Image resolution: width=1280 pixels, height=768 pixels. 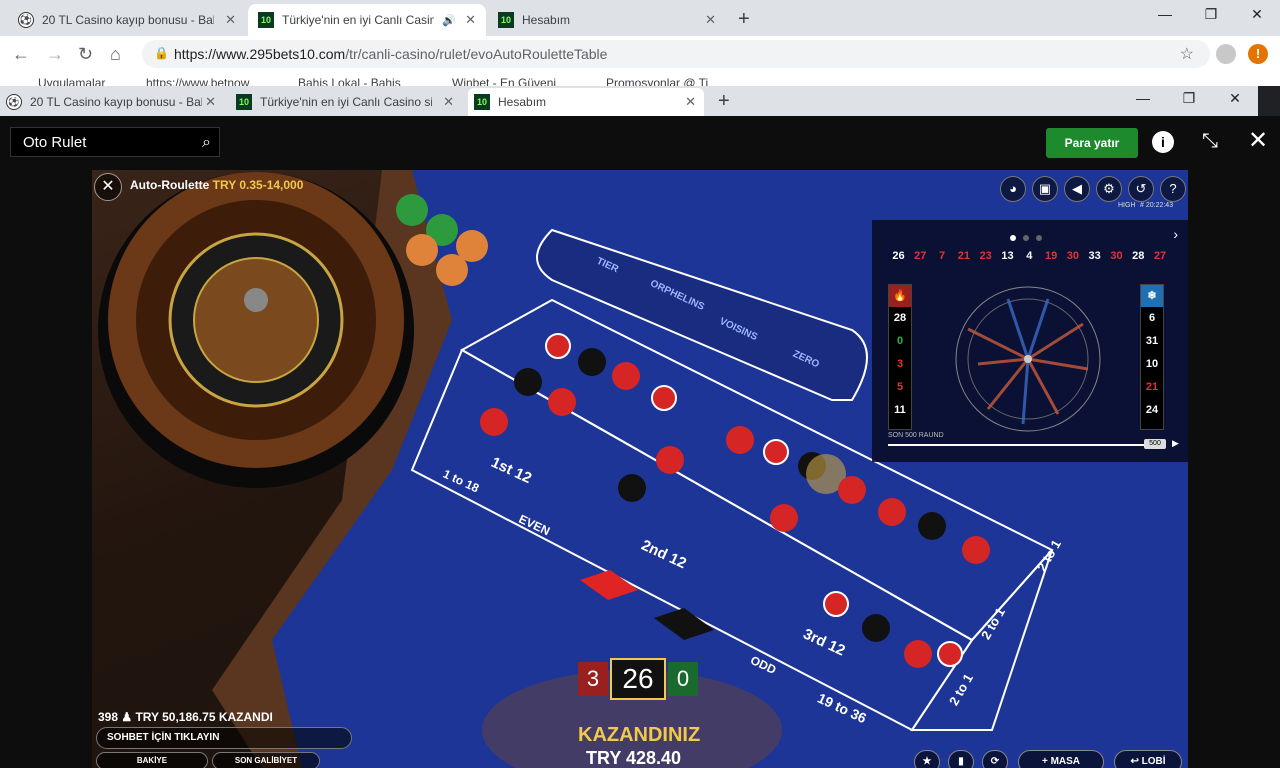 I want to click on sound-icon: ◀, so click(x=1077, y=189).